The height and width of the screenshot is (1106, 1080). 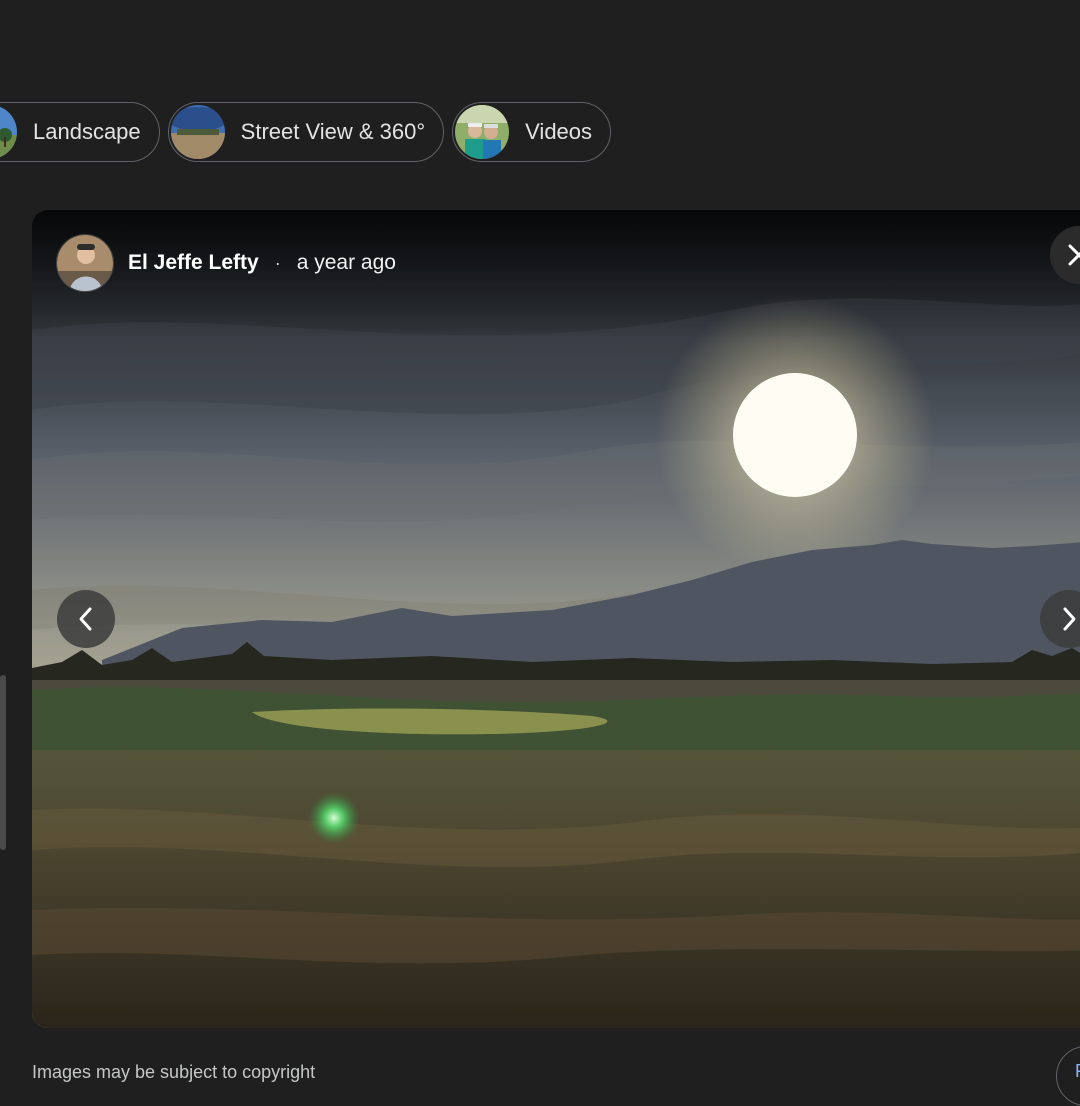 I want to click on close-icon, so click(x=1074, y=255).